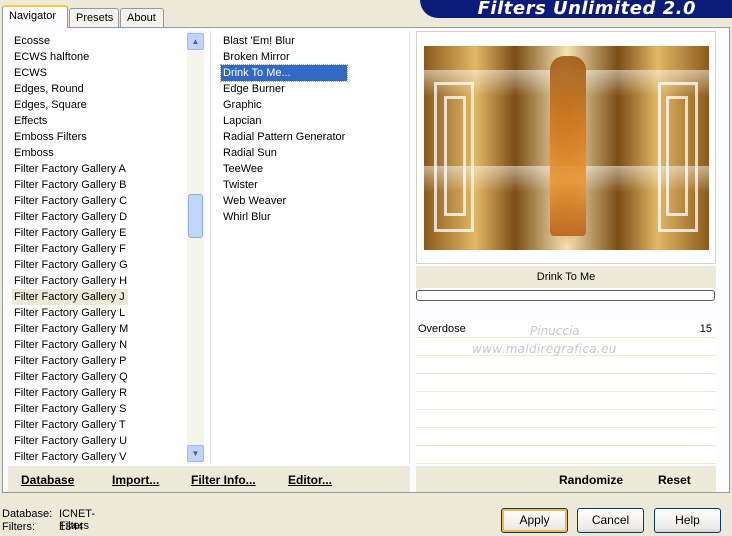 The height and width of the screenshot is (536, 732). I want to click on scroll-thumb, so click(195, 216).